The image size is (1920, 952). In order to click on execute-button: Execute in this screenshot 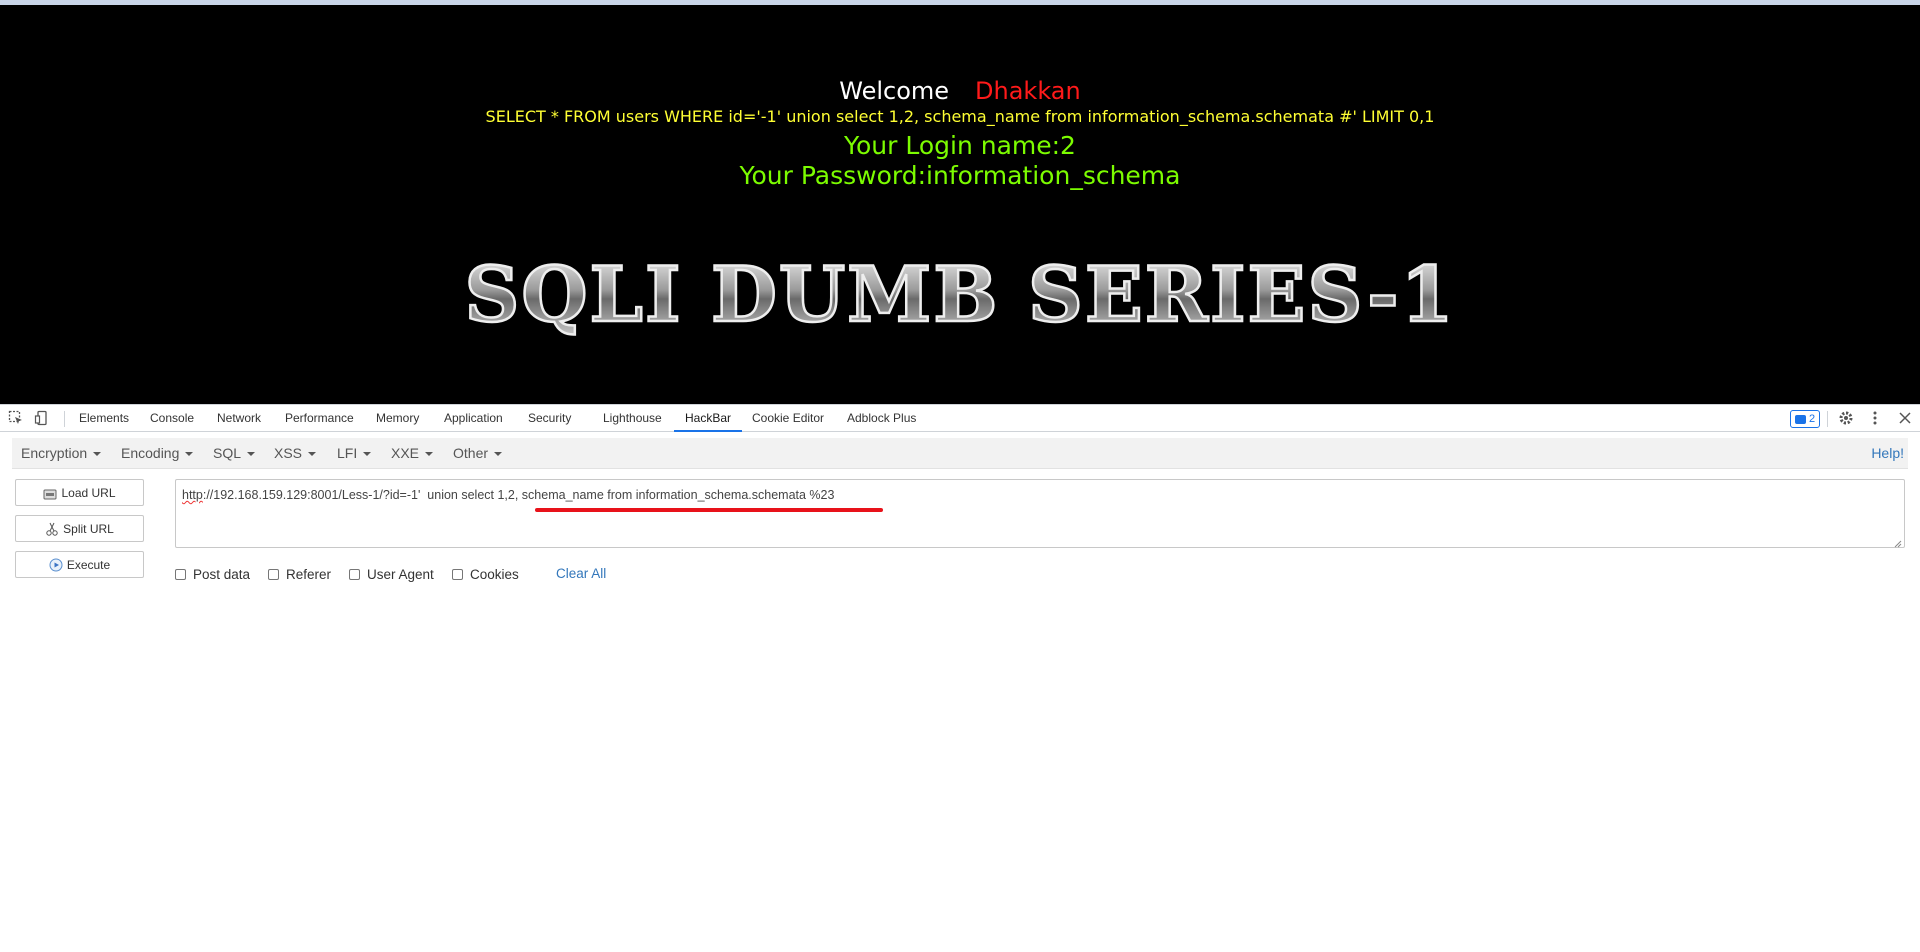, I will do `click(79, 564)`.